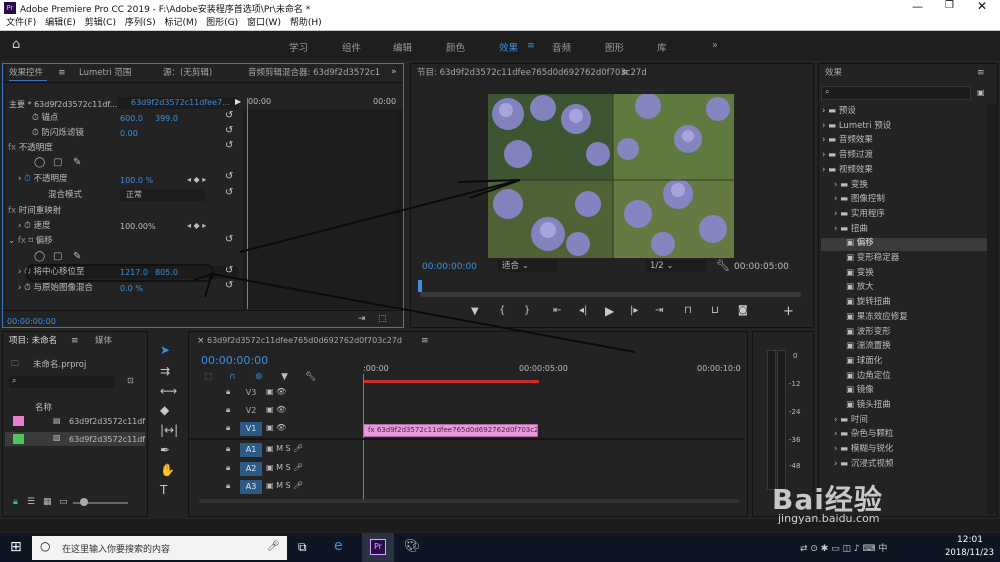  Describe the element at coordinates (45, 546) in the screenshot. I see `cortana-icon: ○` at that location.